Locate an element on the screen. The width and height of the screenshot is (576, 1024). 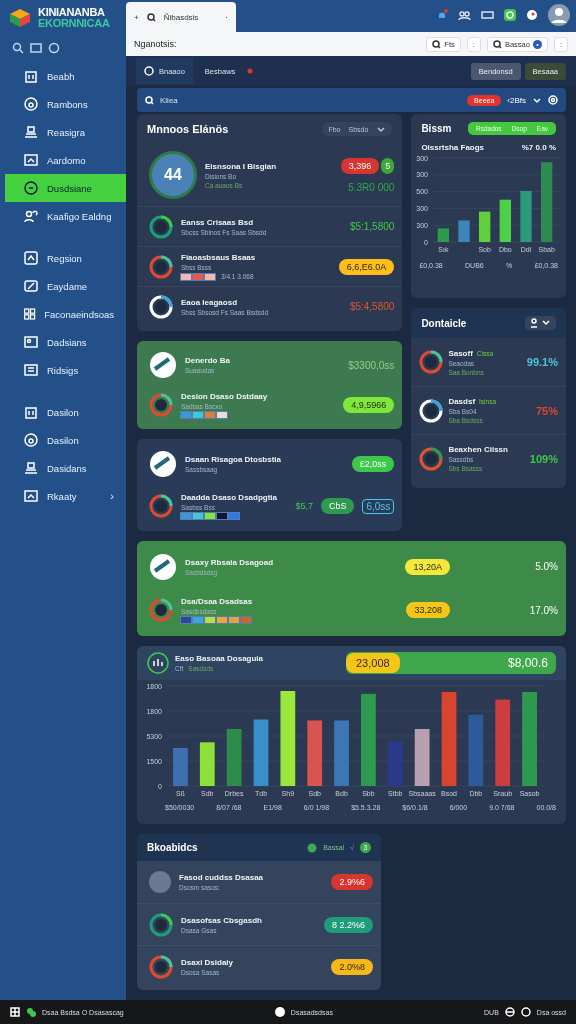
sidebar-label: Dadsians is located at coordinates (67, 342).